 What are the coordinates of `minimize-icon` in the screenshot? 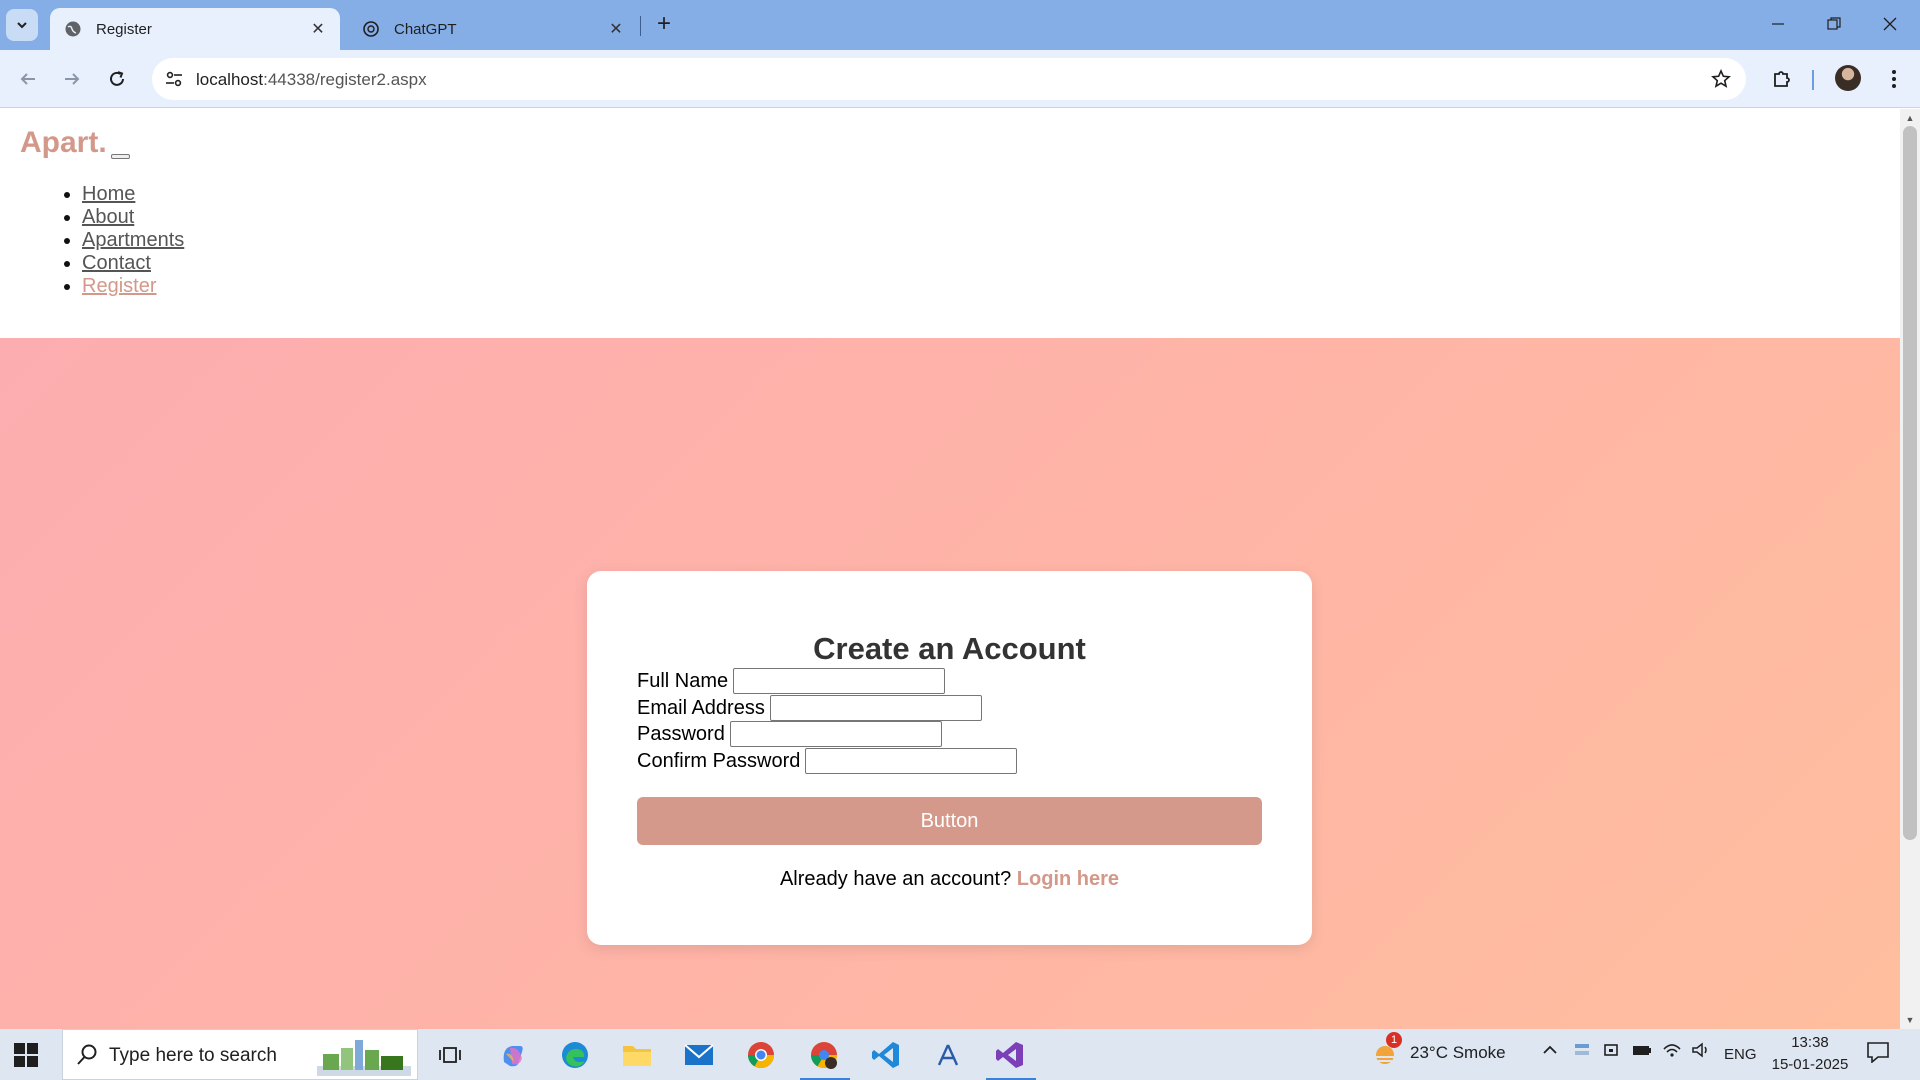 It's located at (1778, 24).